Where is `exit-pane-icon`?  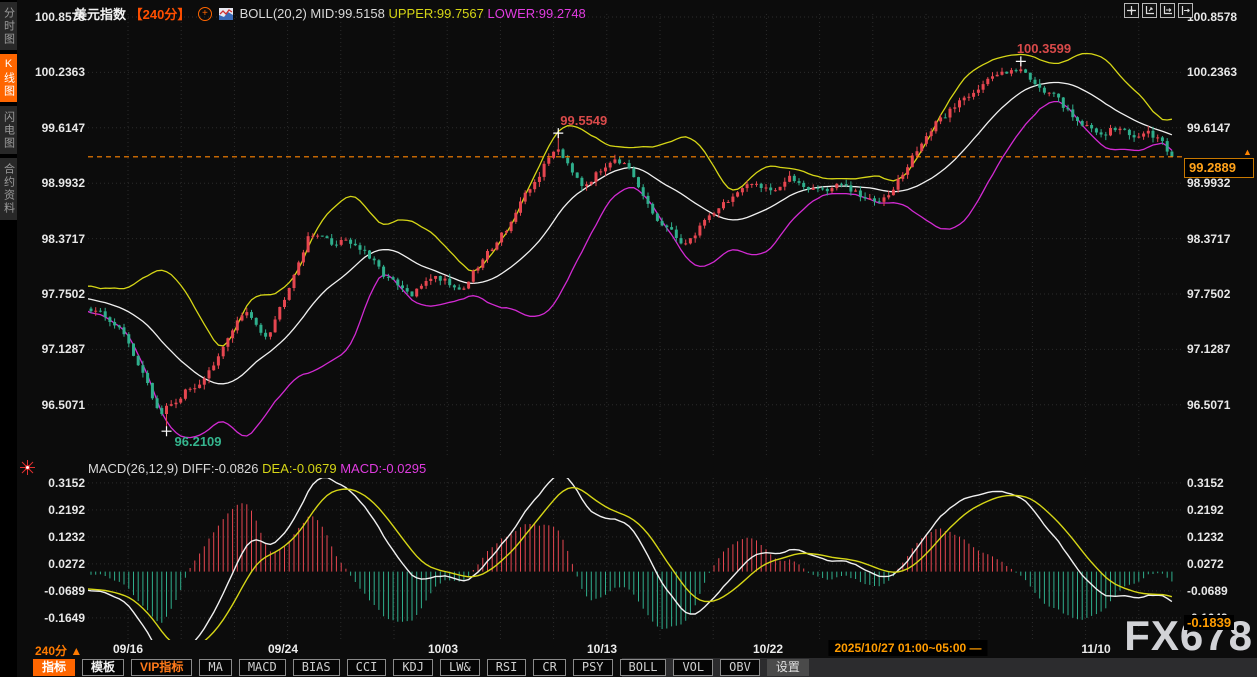 exit-pane-icon is located at coordinates (1185, 10).